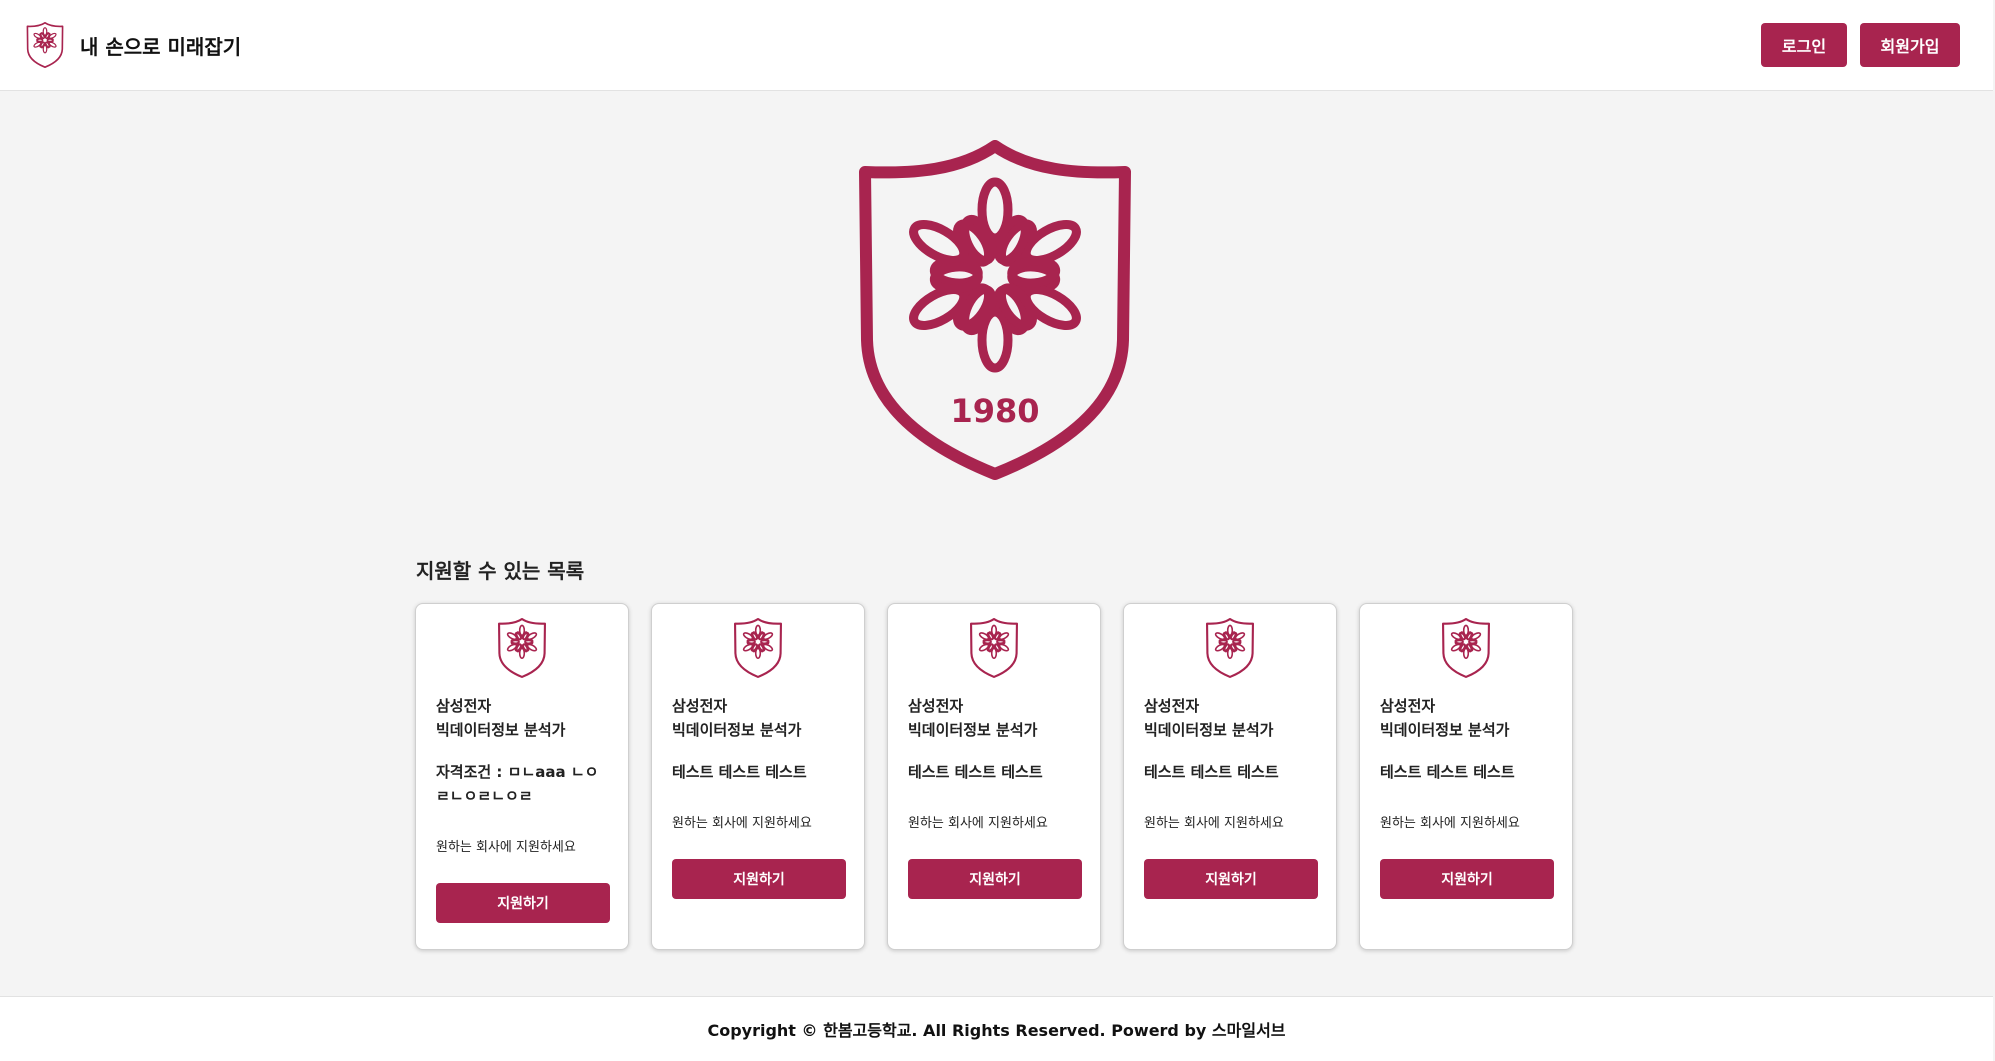 The image size is (1995, 1061). I want to click on section-title: 지원할 수 있는 목록, so click(500, 571).